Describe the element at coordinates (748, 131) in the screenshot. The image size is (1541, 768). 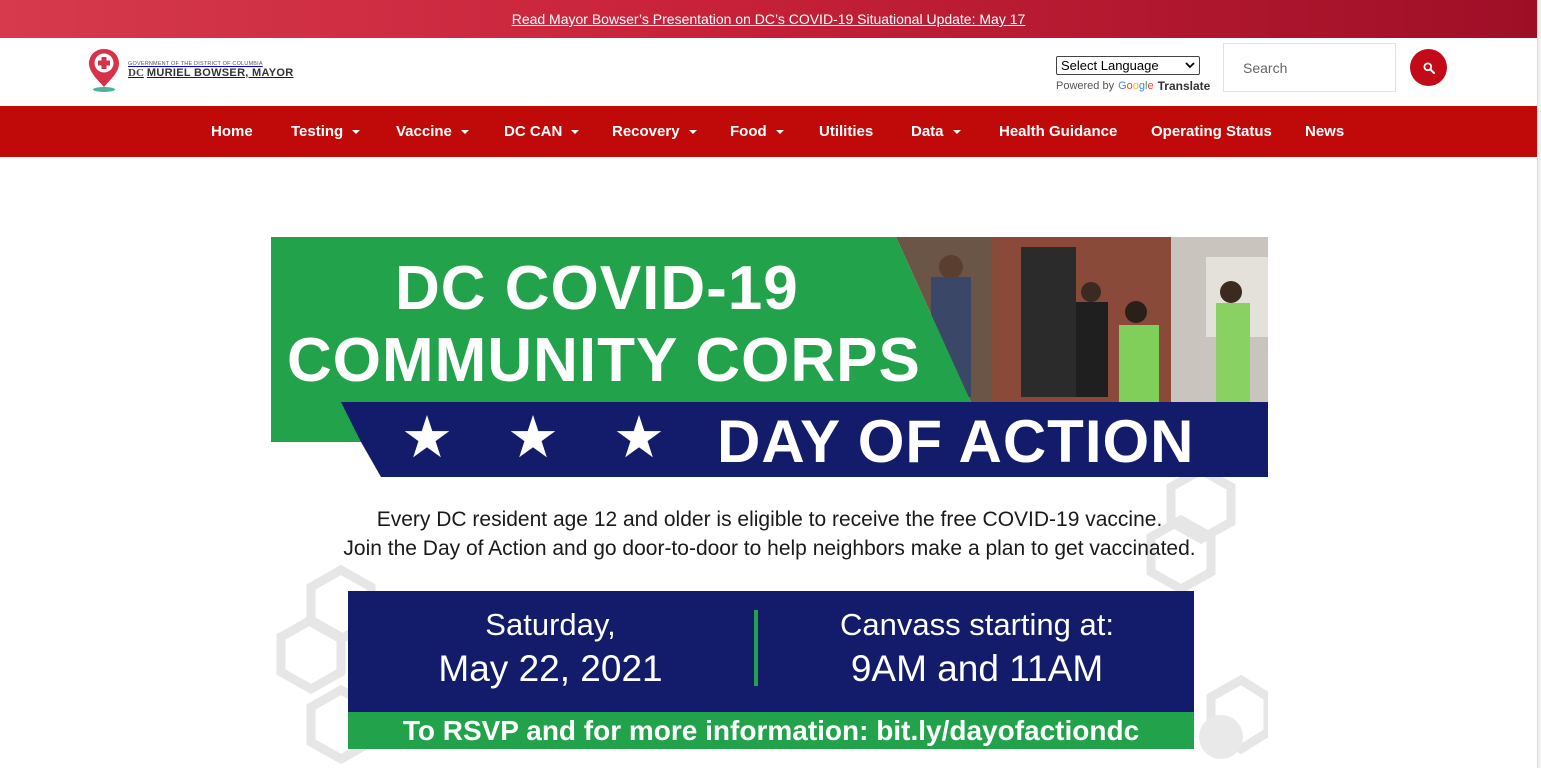
I see `nav-item-label: Food` at that location.